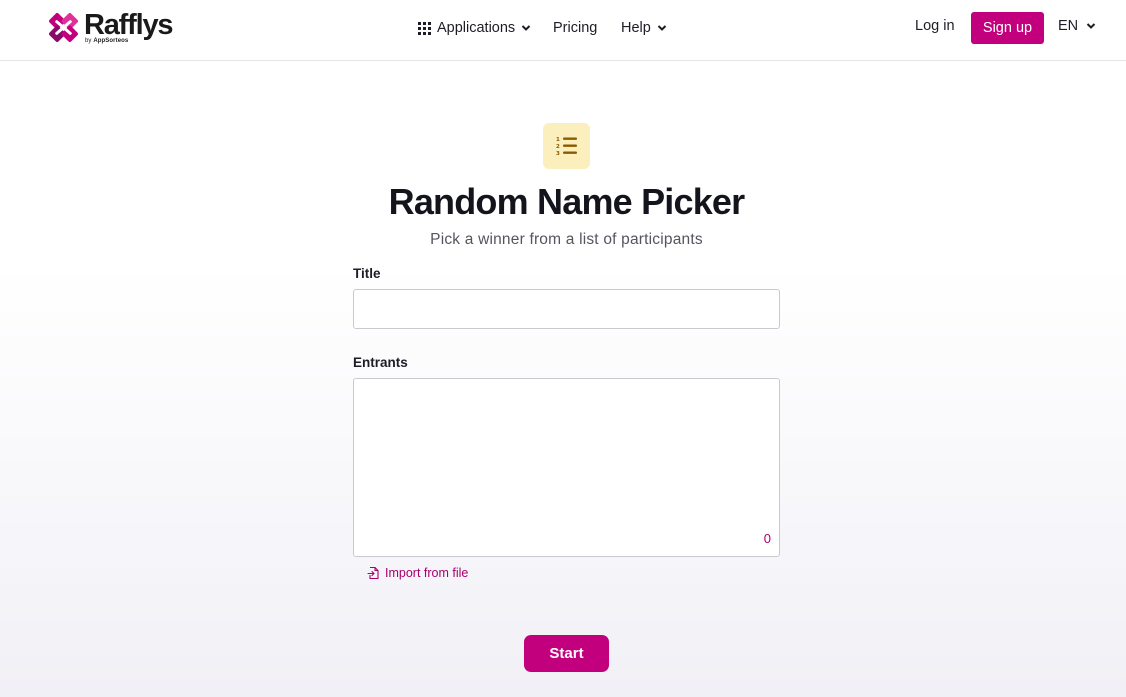  Describe the element at coordinates (63, 27) in the screenshot. I see `rafflys-logo-icon` at that location.